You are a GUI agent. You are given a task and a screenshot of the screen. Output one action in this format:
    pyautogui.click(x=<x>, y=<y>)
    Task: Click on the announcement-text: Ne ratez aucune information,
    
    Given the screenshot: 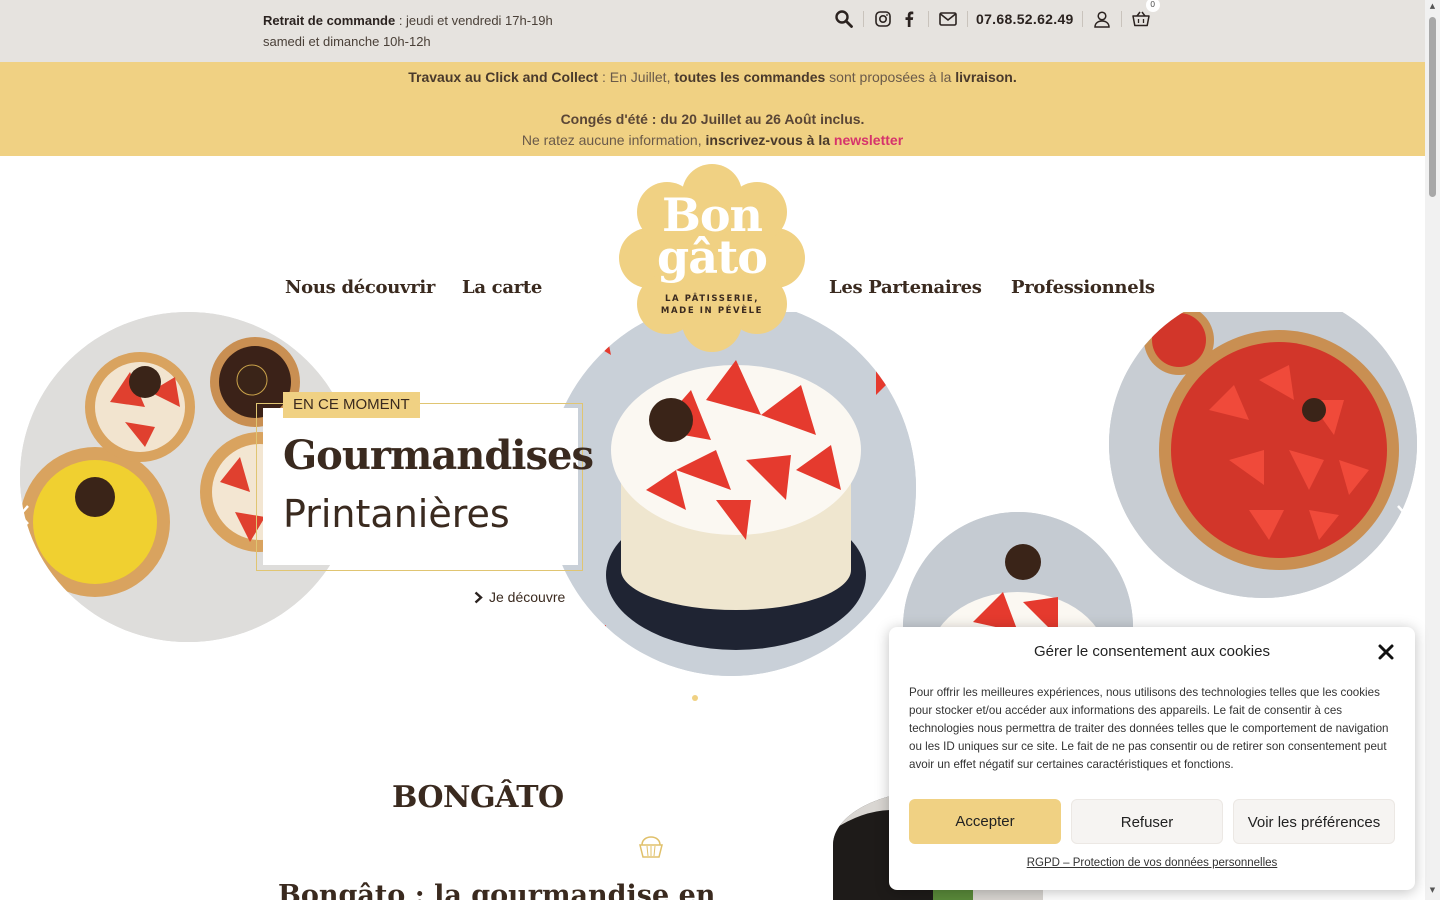 What is the action you would take?
    pyautogui.click(x=613, y=140)
    